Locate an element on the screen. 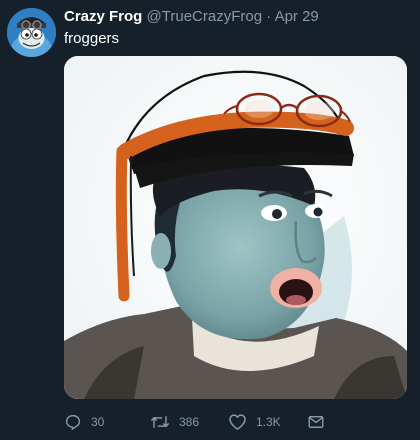 The image size is (420, 440). like-button: 1.3K is located at coordinates (254, 422).